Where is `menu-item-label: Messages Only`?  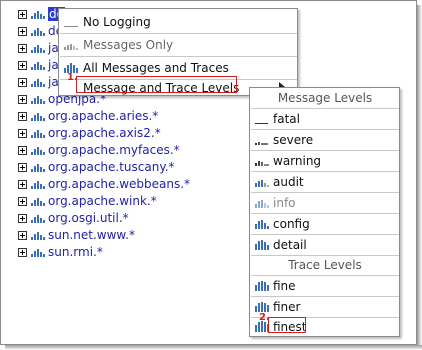 menu-item-label: Messages Only is located at coordinates (128, 44).